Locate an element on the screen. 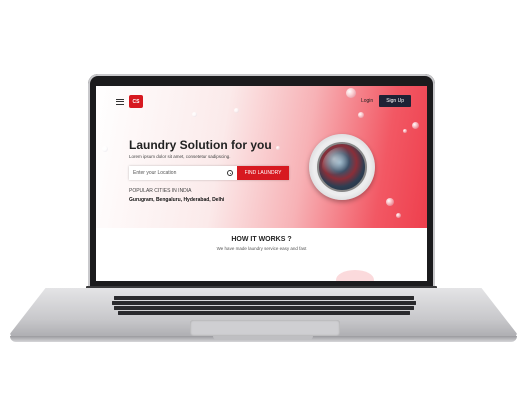  location-target-icon is located at coordinates (230, 173).